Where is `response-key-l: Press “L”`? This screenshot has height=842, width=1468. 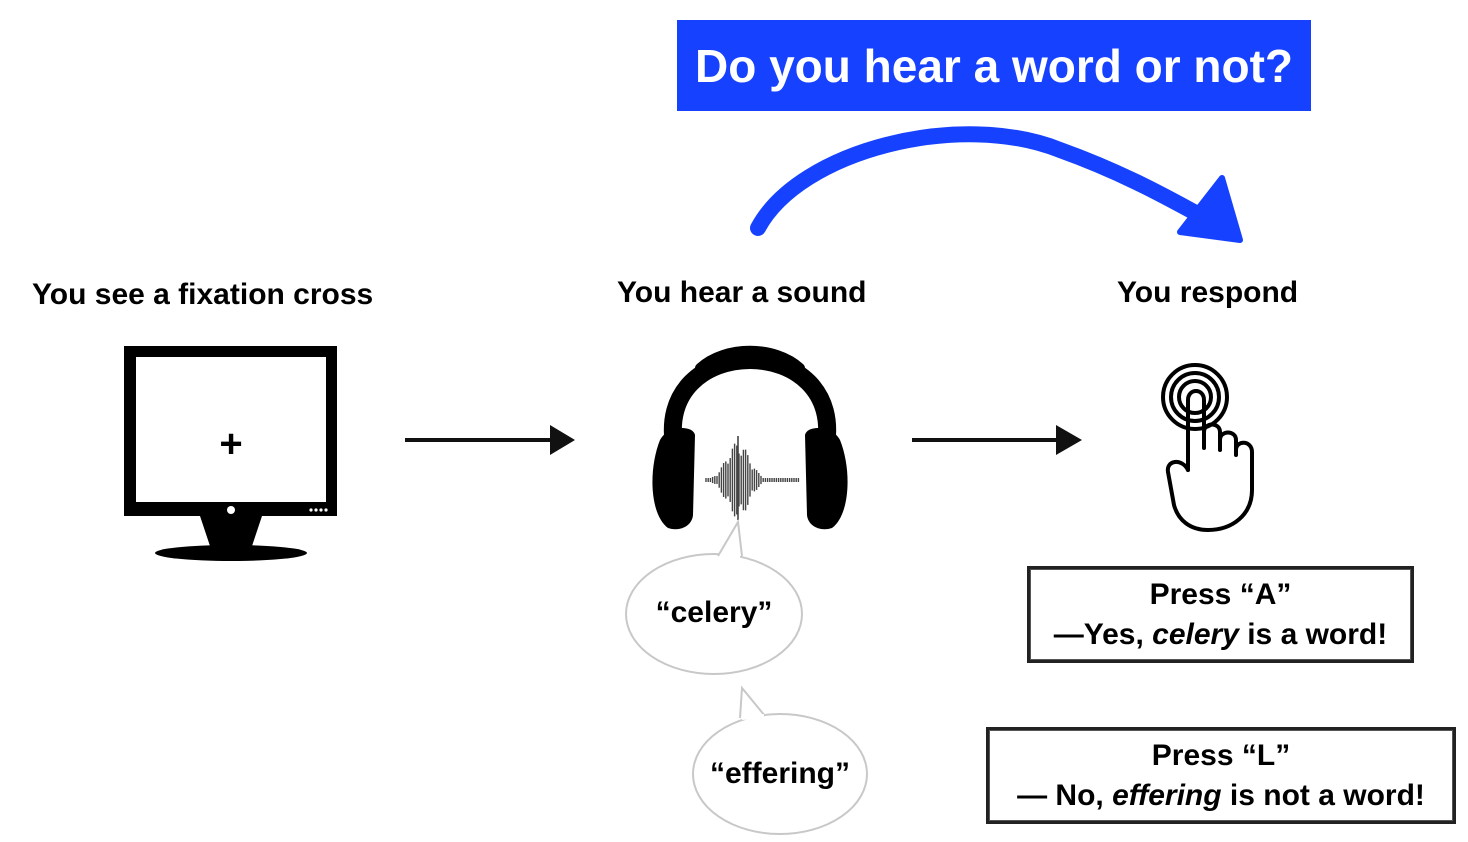 response-key-l: Press “L” is located at coordinates (1221, 755).